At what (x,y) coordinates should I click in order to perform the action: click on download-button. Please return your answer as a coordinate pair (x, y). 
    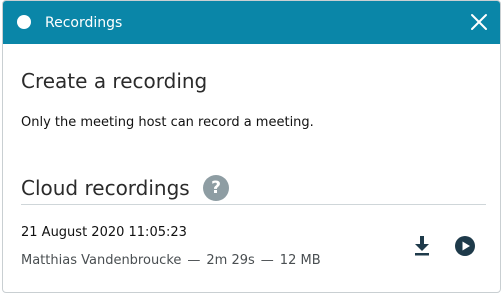
    Looking at the image, I should click on (422, 246).